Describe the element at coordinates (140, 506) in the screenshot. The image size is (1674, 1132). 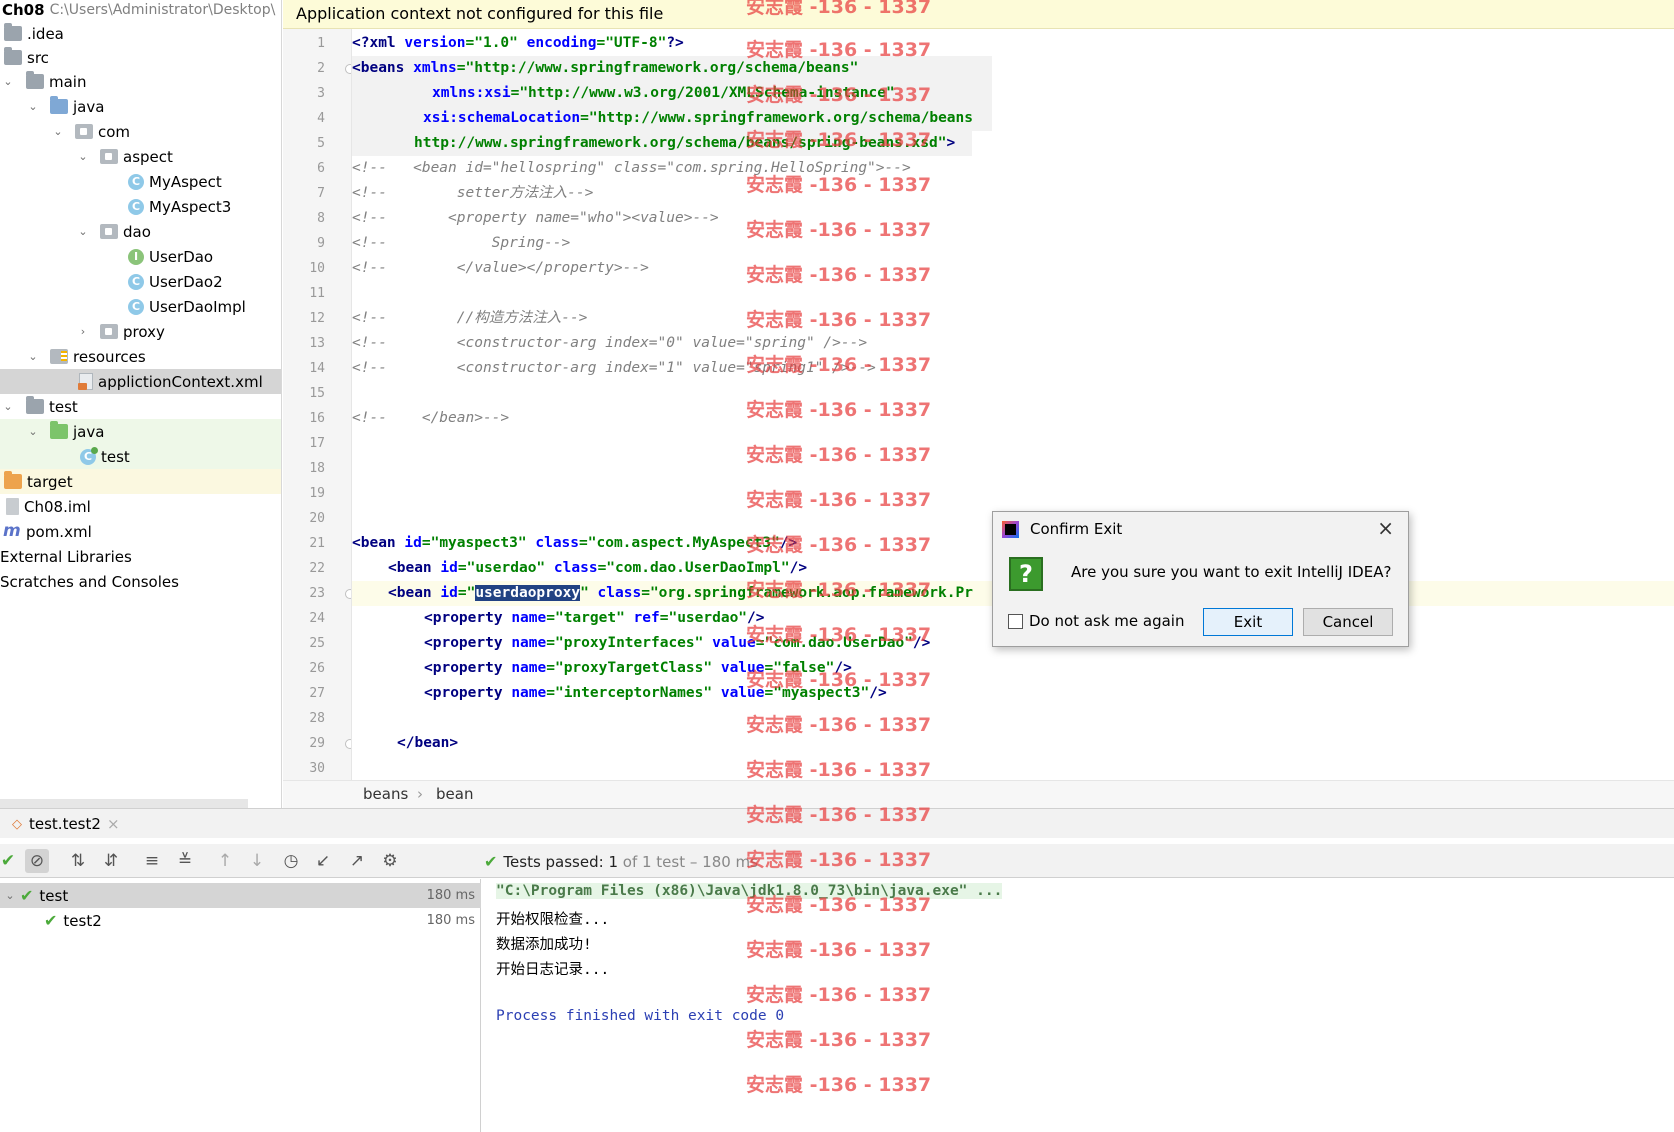
I see `tree-item-ch08-iml: Ch08.iml` at that location.